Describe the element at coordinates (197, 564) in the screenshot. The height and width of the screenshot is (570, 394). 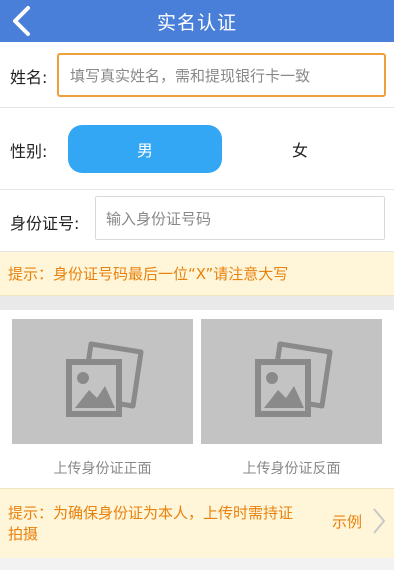
I see `bottom-spacer` at that location.